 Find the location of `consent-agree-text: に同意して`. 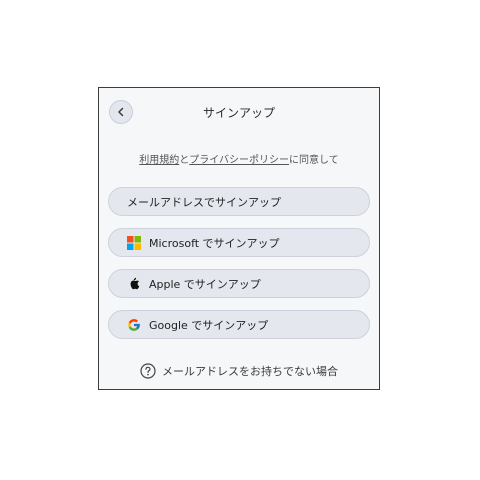

consent-agree-text: に同意して is located at coordinates (314, 160).